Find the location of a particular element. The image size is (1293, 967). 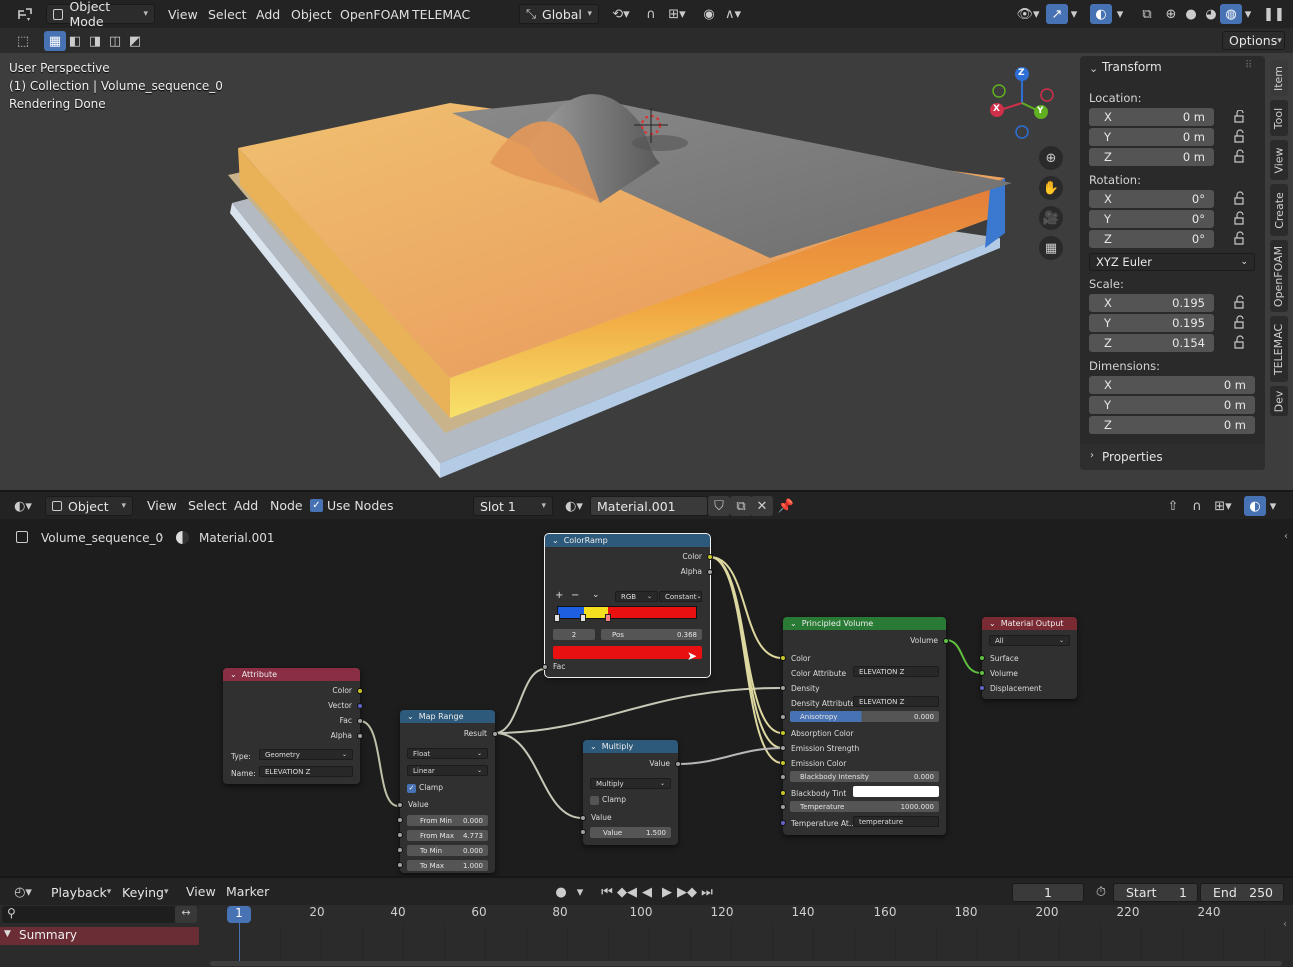

keying-set-icon: ▾ is located at coordinates (580, 892).